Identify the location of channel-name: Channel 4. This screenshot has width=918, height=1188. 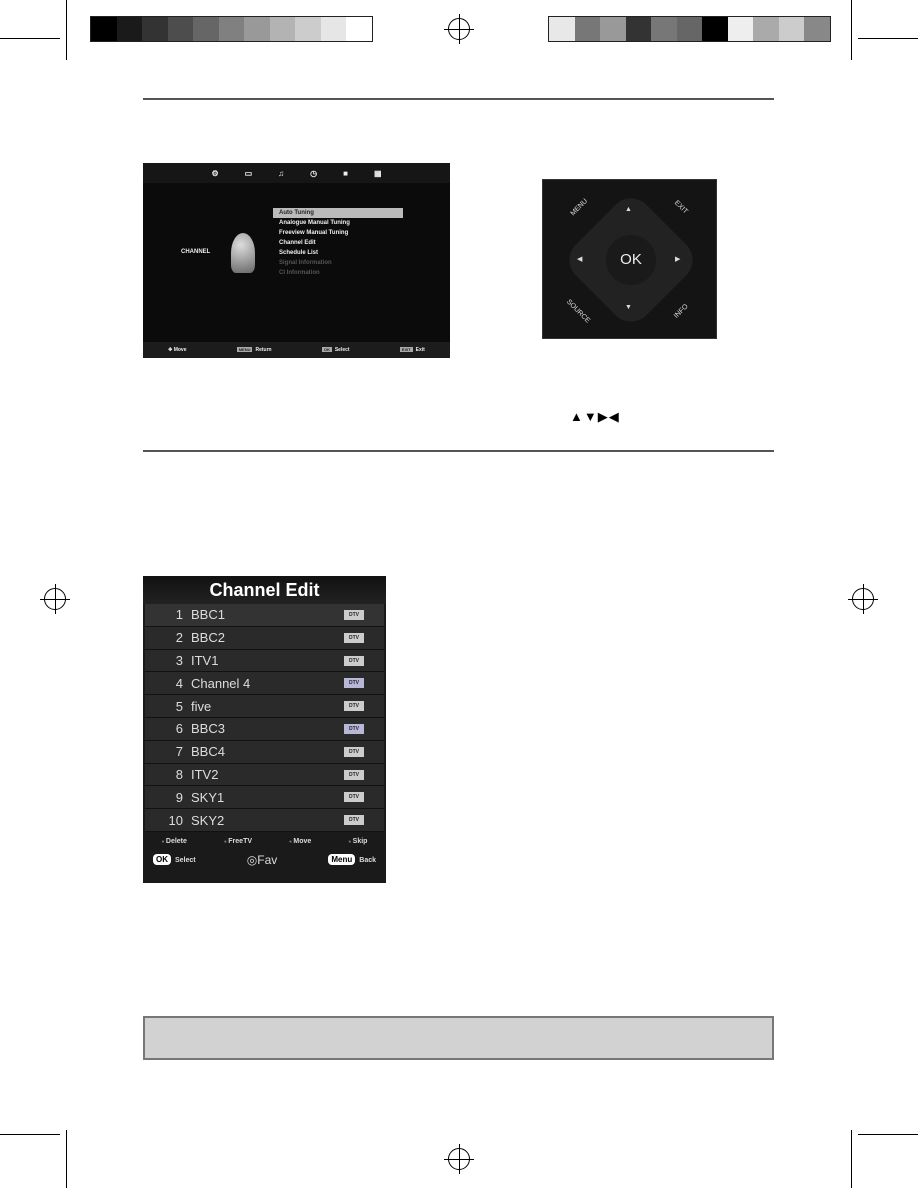
(221, 683).